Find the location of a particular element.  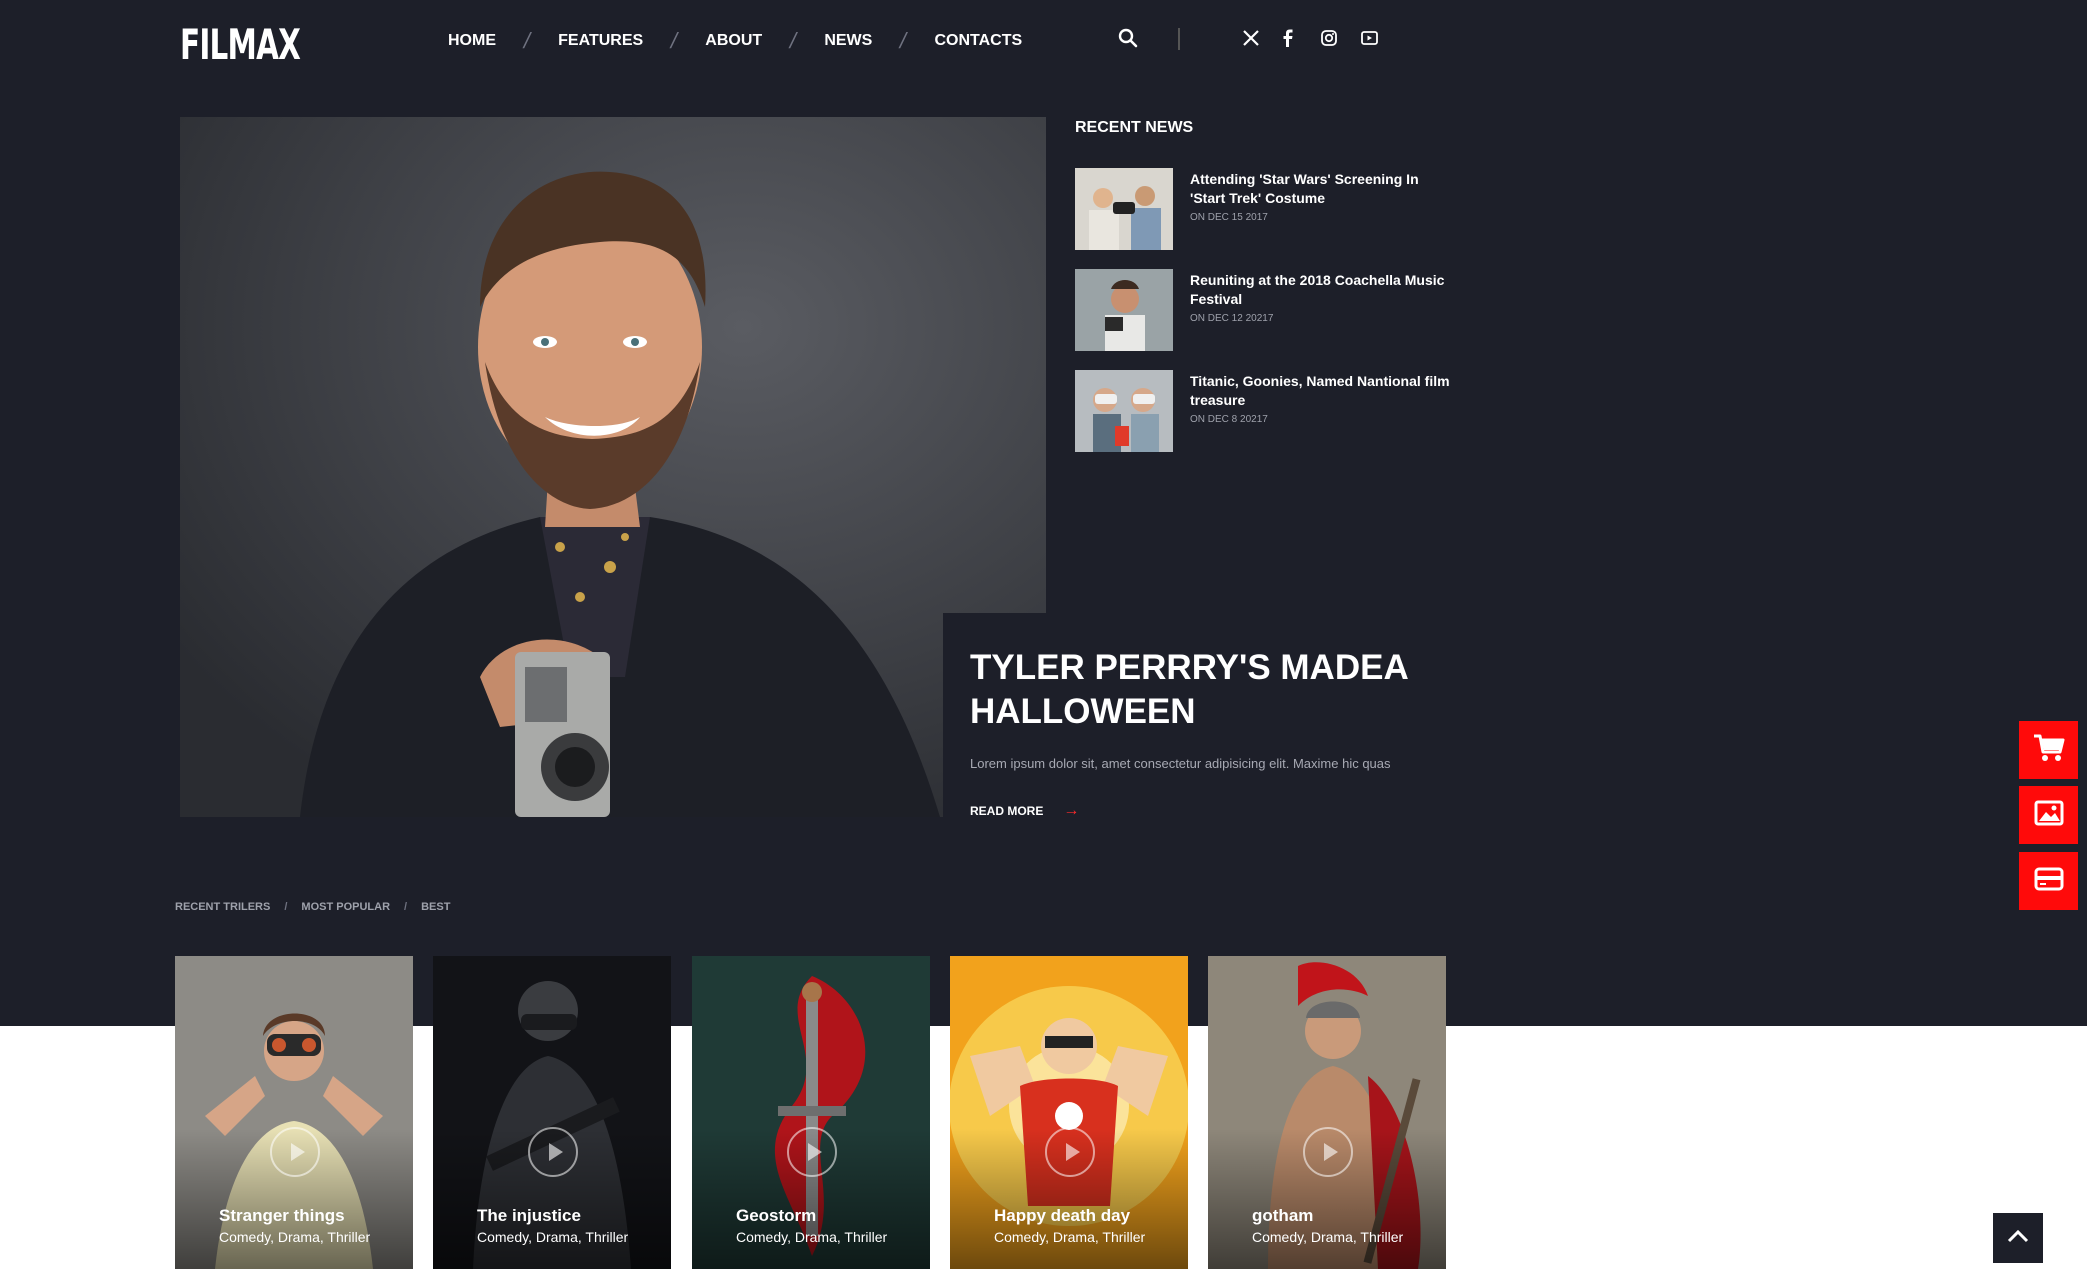

movie-card: Geostorm Comedy, Drama, Thriller is located at coordinates (811, 1112).